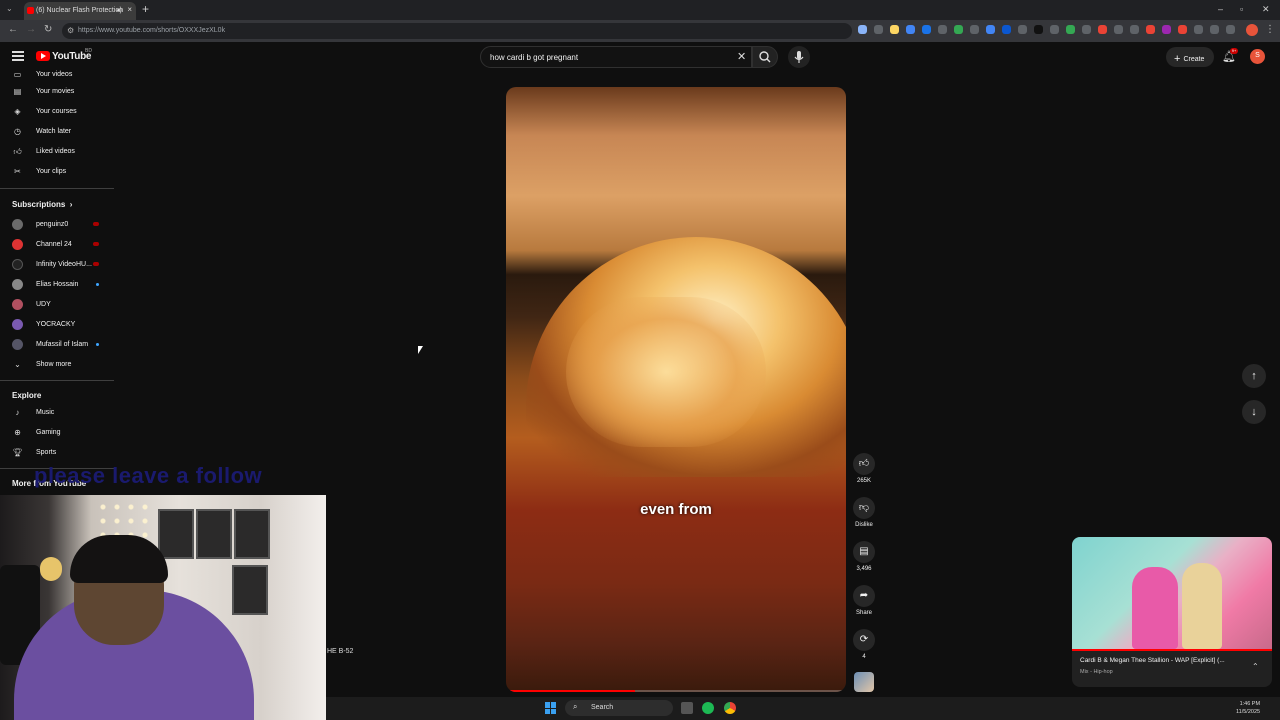 The width and height of the screenshot is (1280, 720). Describe the element at coordinates (1096, 672) in the screenshot. I see `mini-player-subtitle: Mix - Hip-hop` at that location.